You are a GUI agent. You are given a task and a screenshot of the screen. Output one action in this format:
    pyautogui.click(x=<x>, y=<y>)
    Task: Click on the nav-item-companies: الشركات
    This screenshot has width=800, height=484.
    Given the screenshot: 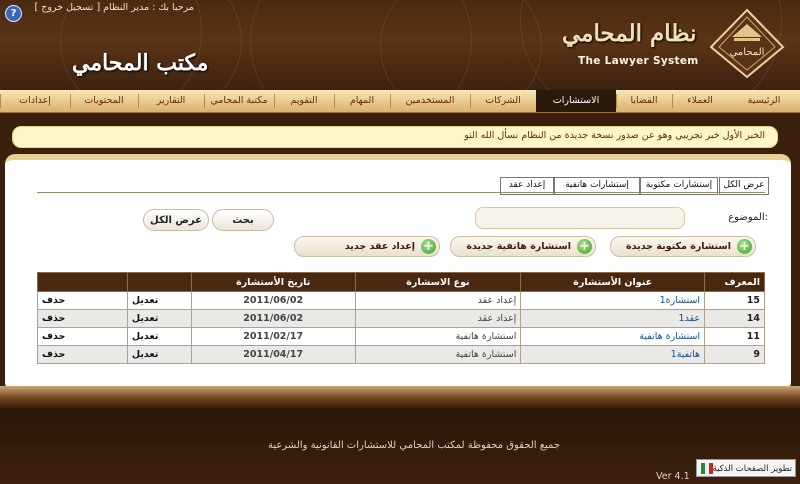 What is the action you would take?
    pyautogui.click(x=503, y=101)
    